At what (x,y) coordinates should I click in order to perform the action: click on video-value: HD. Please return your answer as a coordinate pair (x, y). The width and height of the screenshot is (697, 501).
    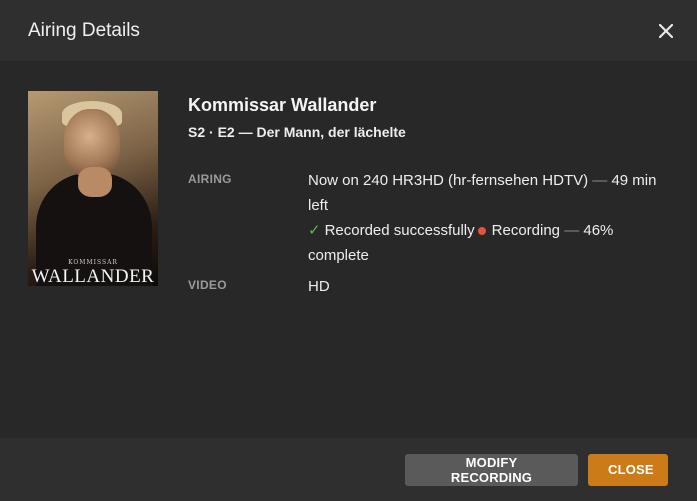
    Looking at the image, I should click on (319, 286).